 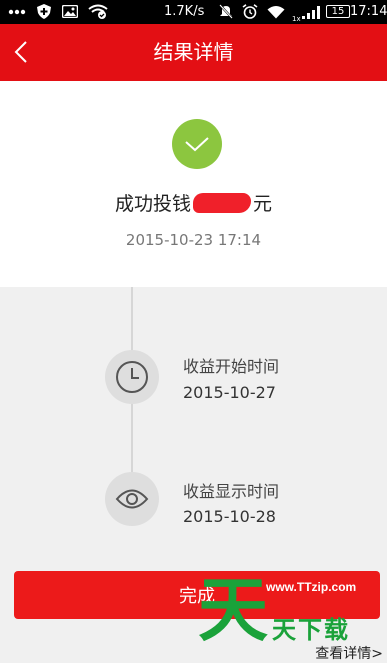 I want to click on clock-icon, so click(x=132, y=377).